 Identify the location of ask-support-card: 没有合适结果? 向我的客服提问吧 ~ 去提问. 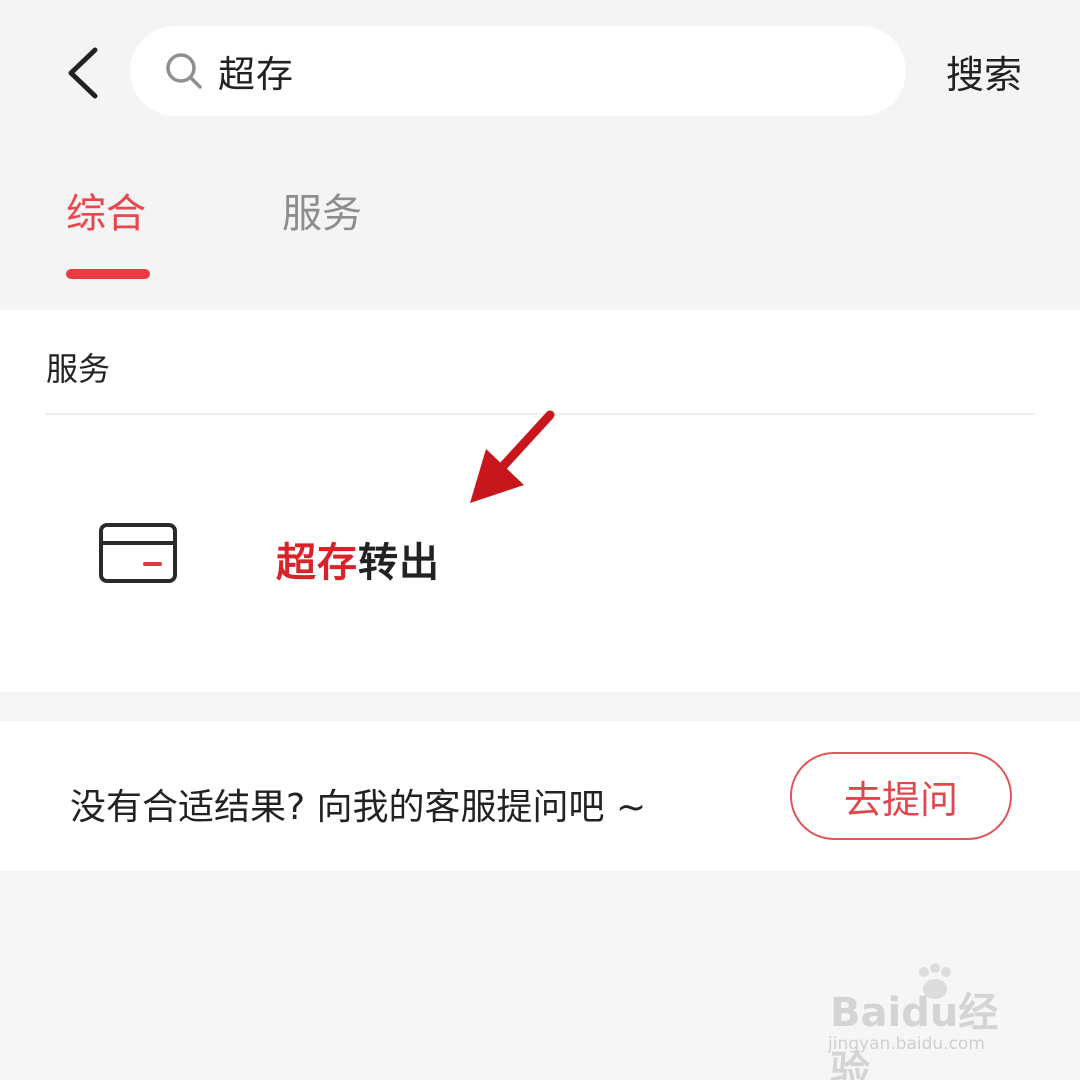
(540, 796).